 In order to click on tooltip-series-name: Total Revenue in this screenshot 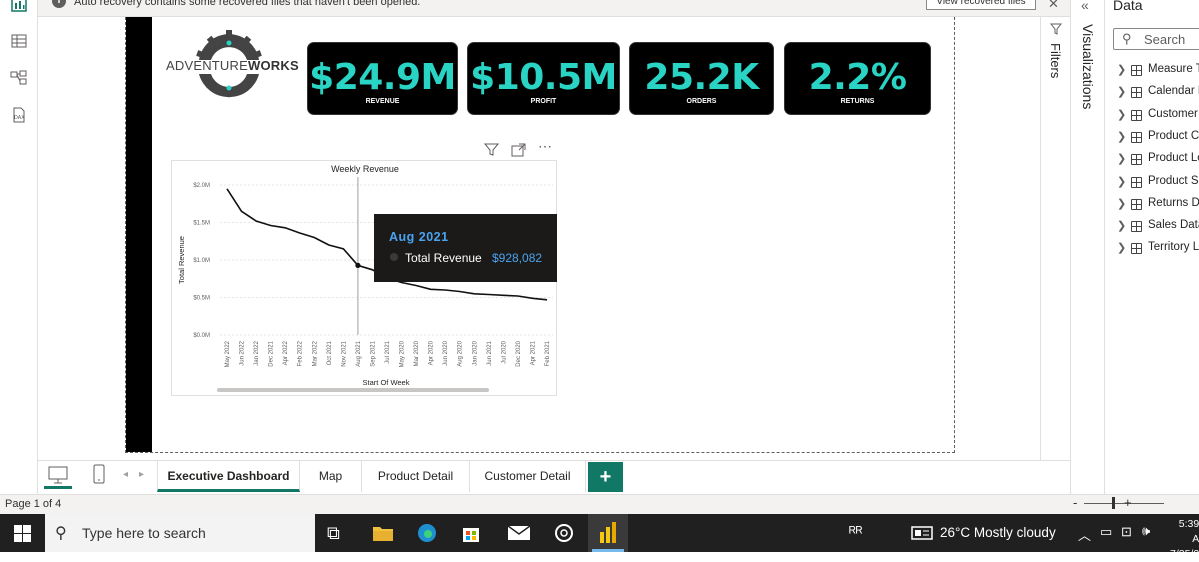, I will do `click(443, 258)`.